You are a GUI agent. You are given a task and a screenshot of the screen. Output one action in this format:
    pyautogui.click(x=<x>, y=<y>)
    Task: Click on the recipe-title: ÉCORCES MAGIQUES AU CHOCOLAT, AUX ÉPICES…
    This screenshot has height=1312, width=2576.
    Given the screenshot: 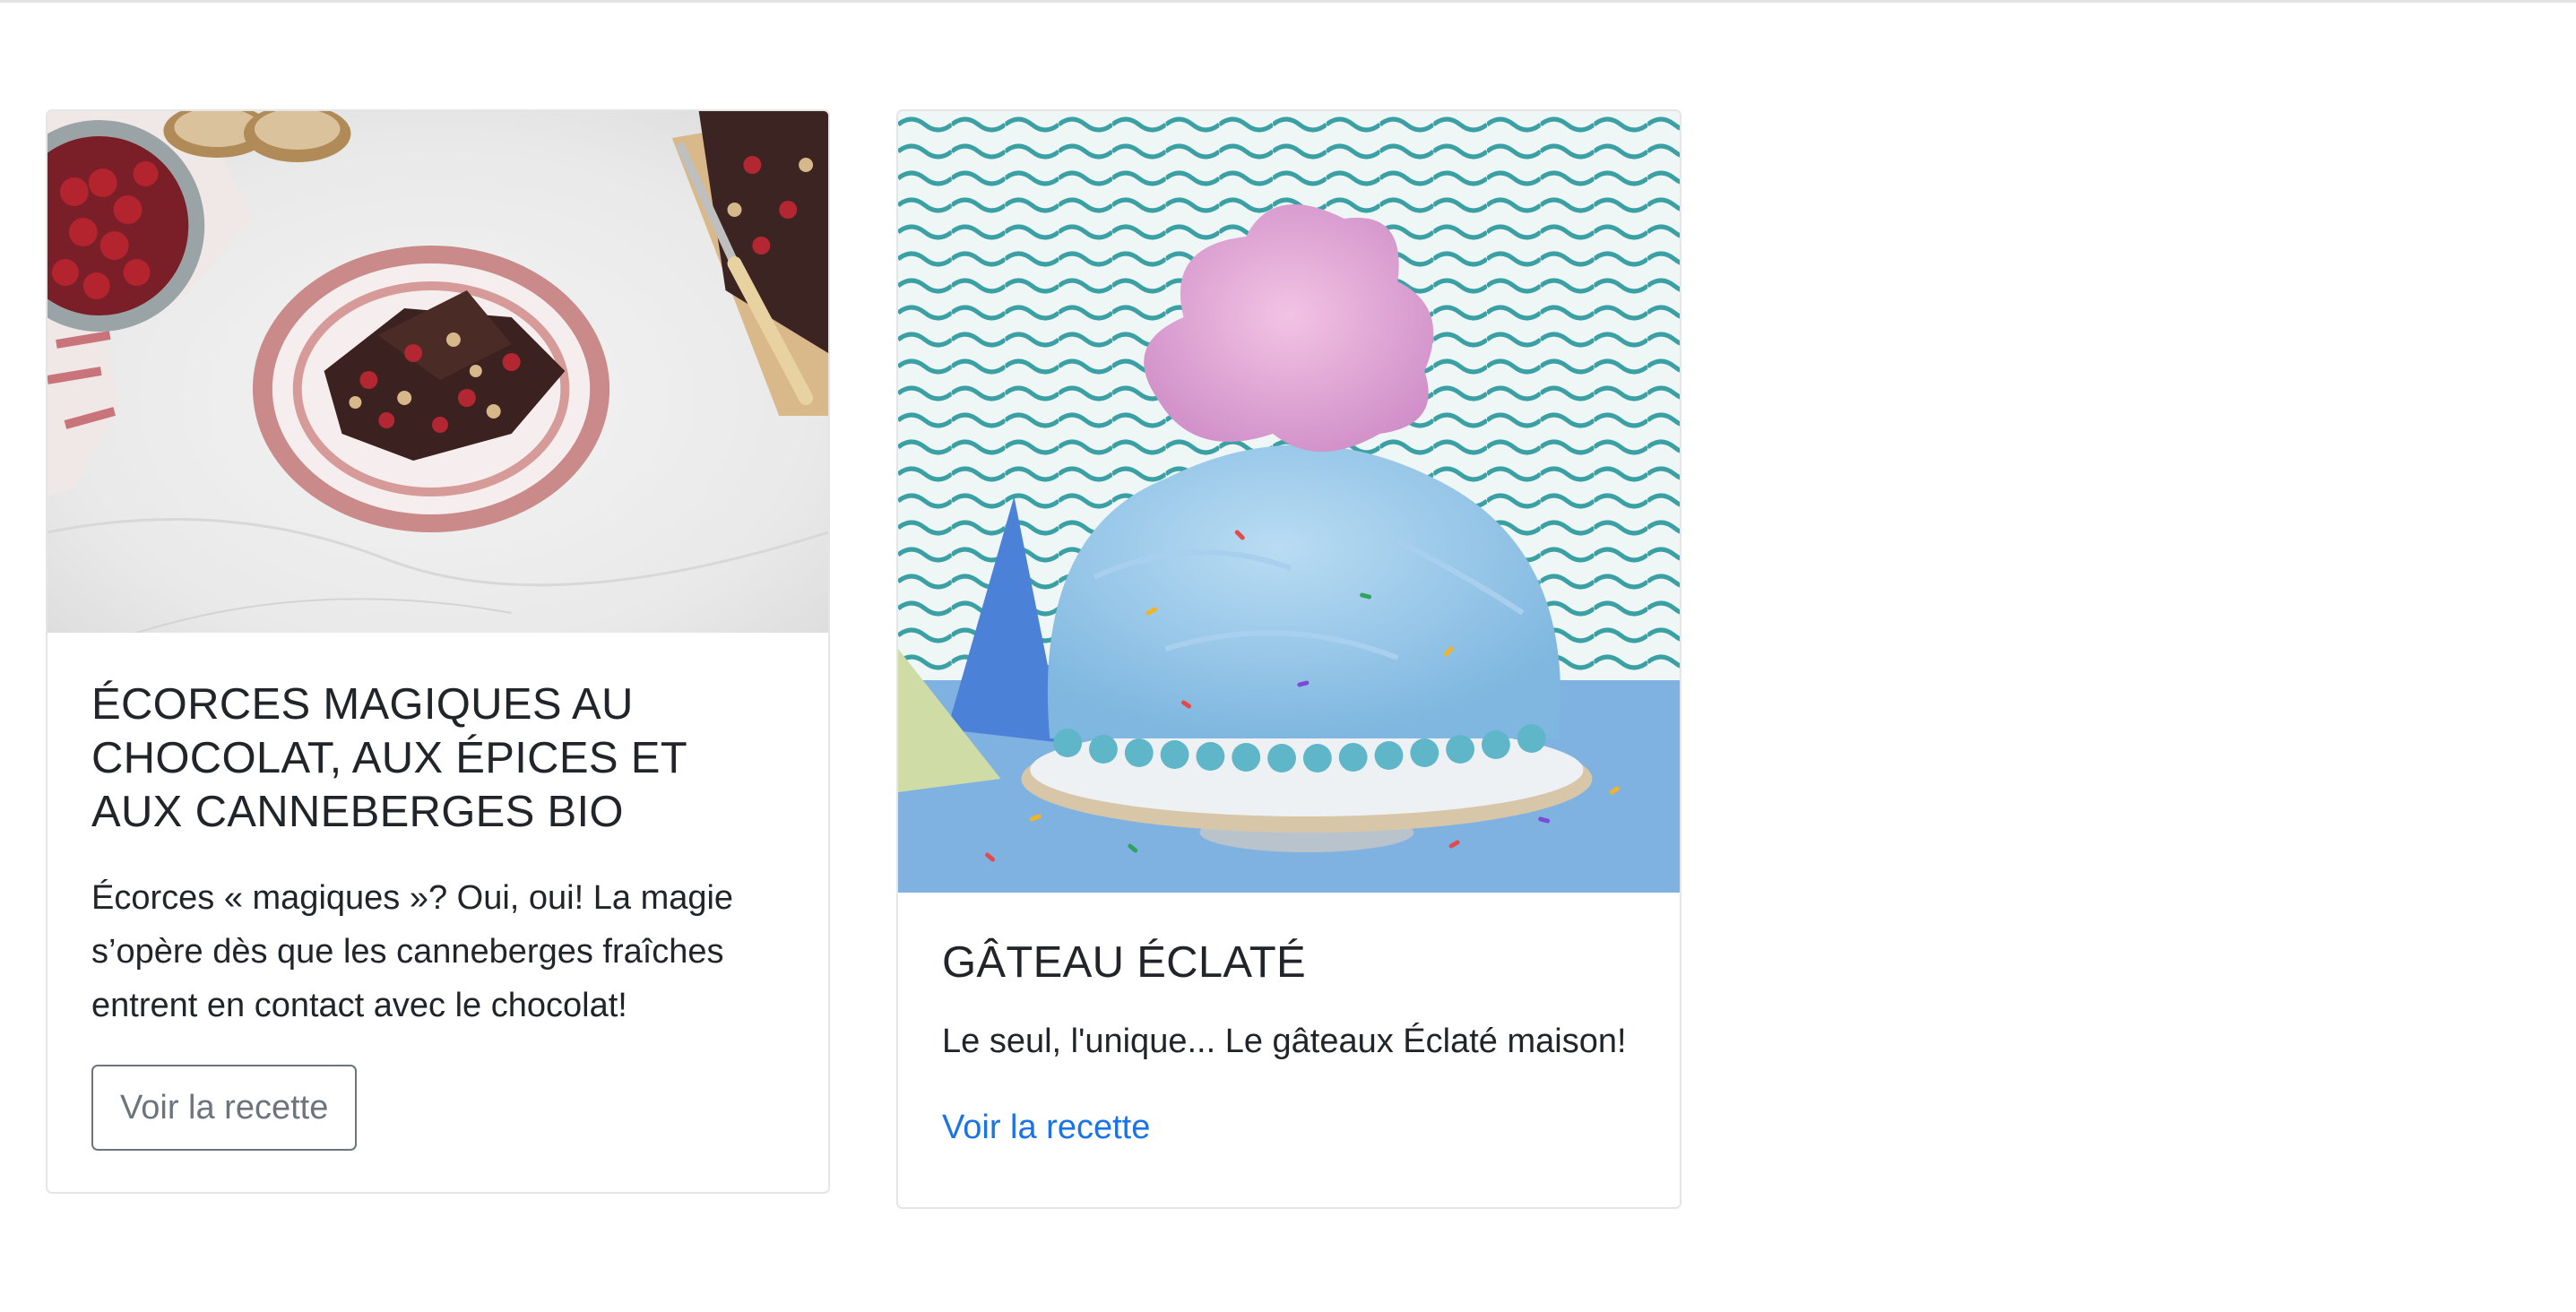 What is the action you would take?
    pyautogui.click(x=389, y=758)
    